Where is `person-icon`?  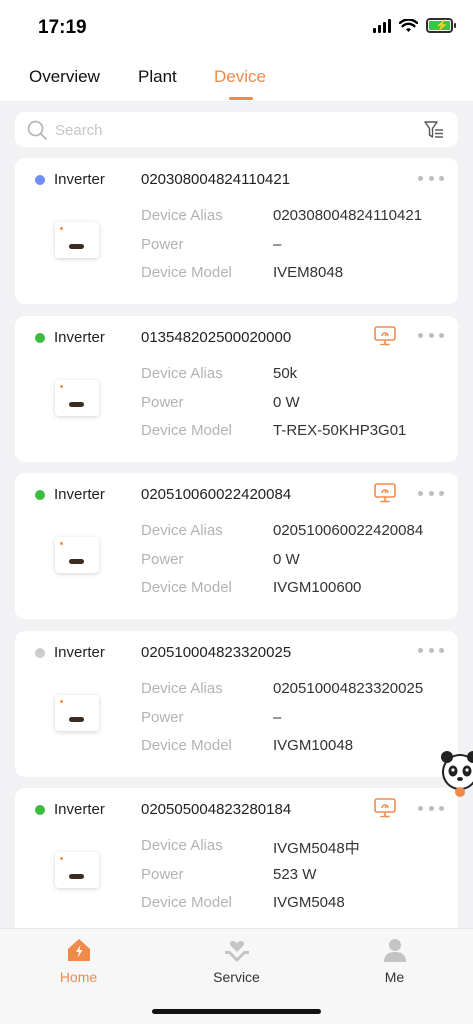
person-icon is located at coordinates (395, 950).